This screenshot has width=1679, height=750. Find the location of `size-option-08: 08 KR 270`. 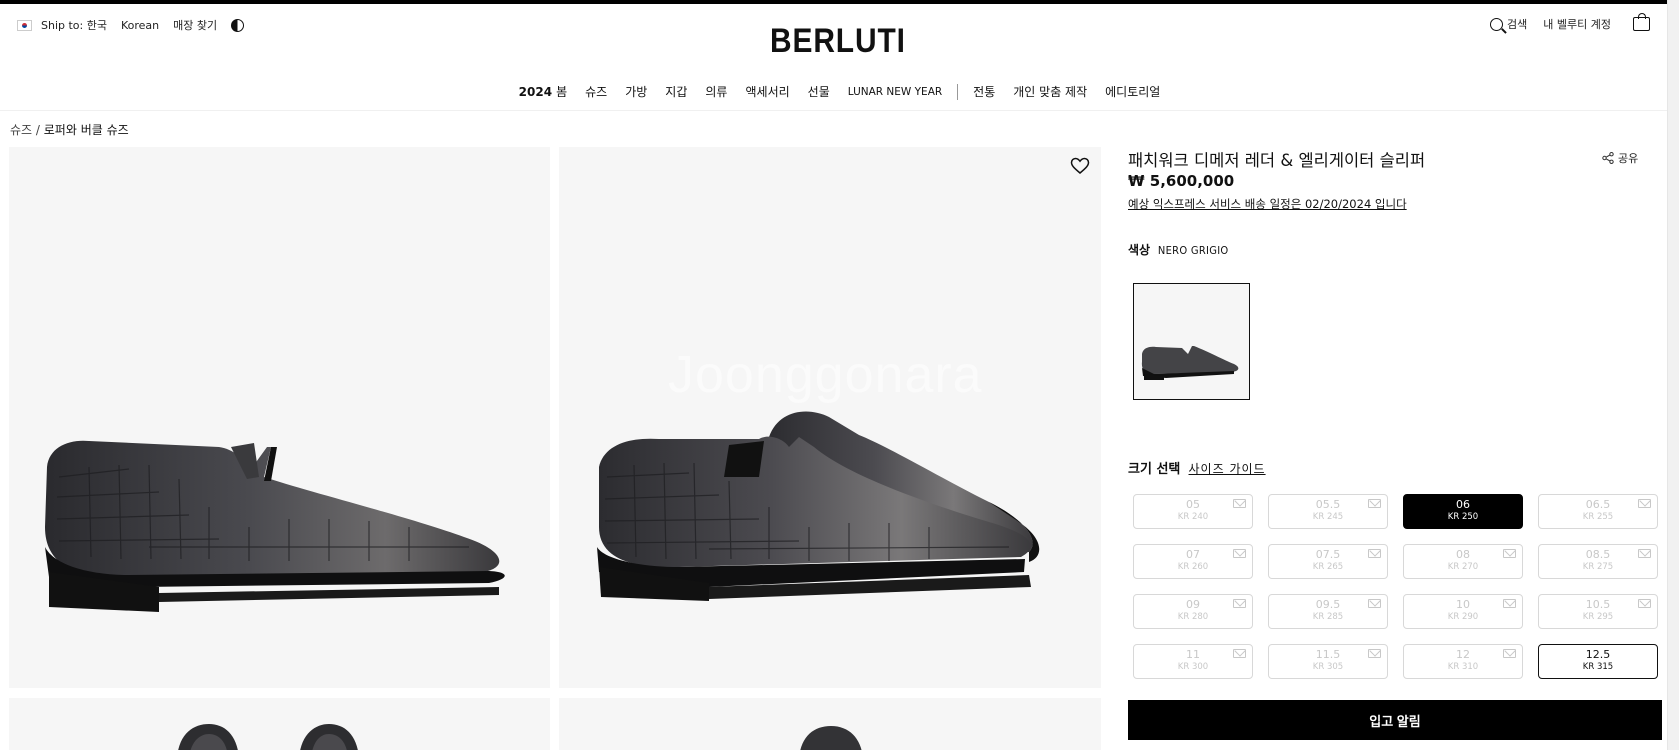

size-option-08: 08 KR 270 is located at coordinates (1463, 561).